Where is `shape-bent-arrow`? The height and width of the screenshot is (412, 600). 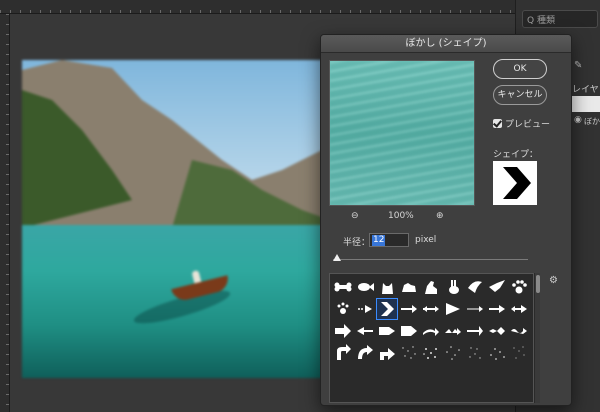
shape-bent-arrow is located at coordinates (387, 353).